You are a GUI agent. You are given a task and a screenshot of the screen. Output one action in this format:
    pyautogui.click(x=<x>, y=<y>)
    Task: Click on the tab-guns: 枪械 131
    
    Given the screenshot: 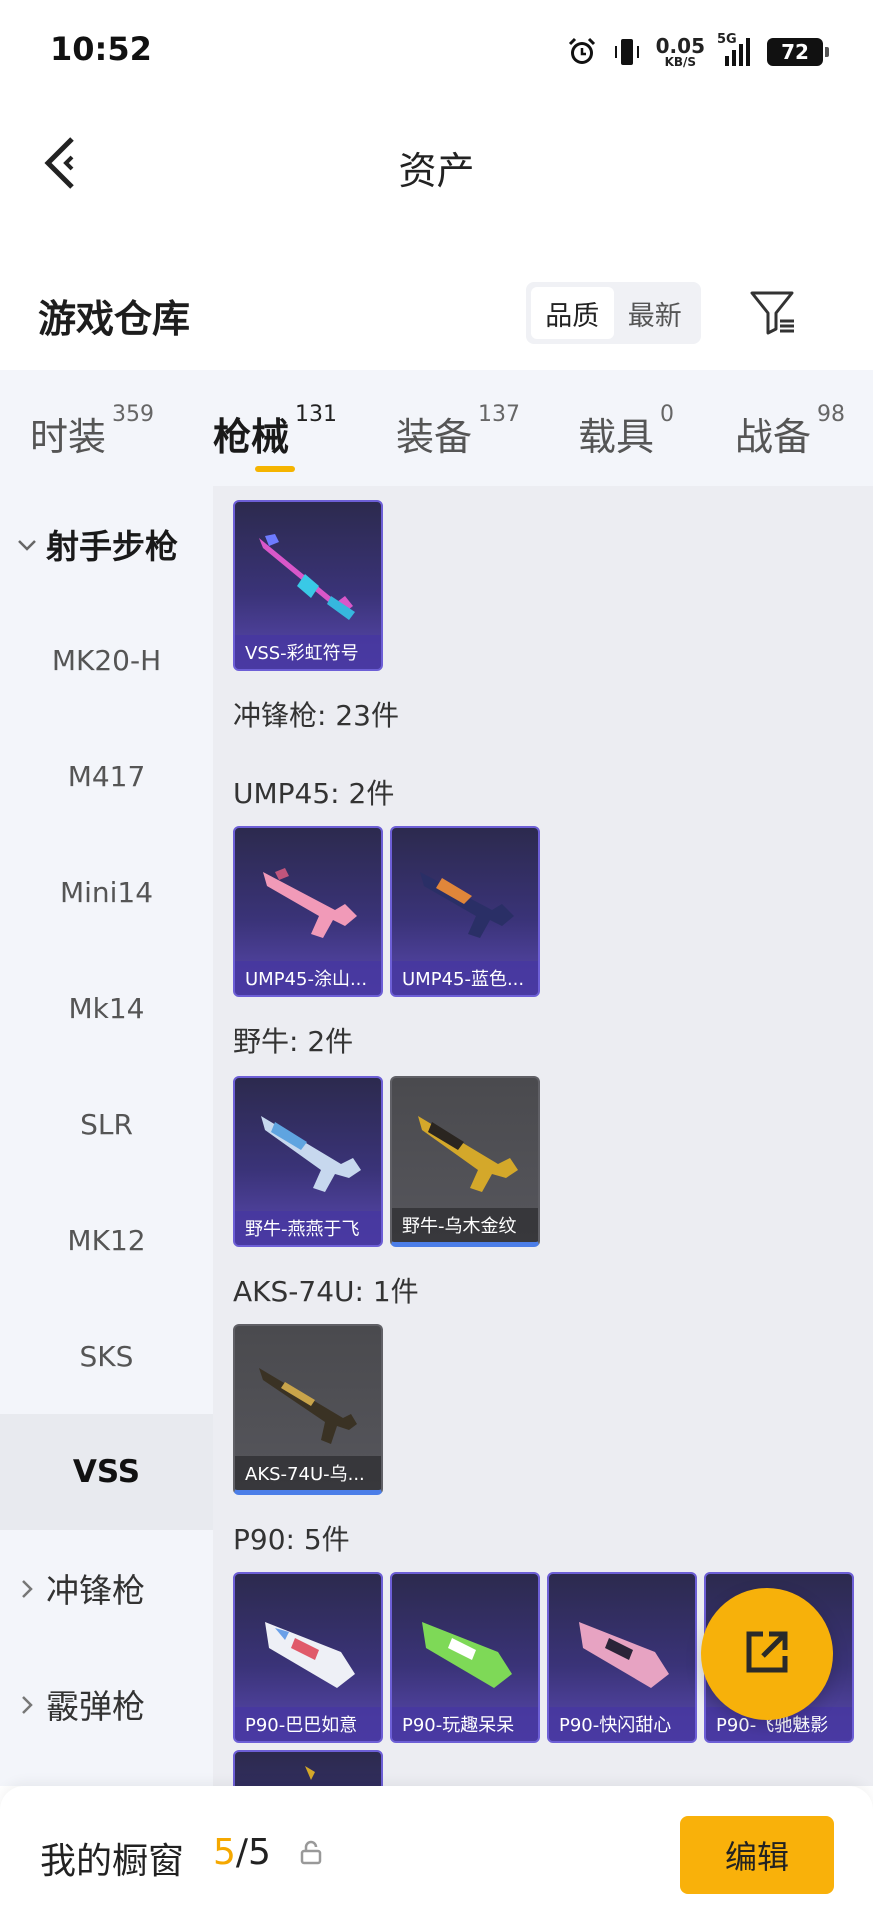 What is the action you would take?
    pyautogui.click(x=275, y=428)
    